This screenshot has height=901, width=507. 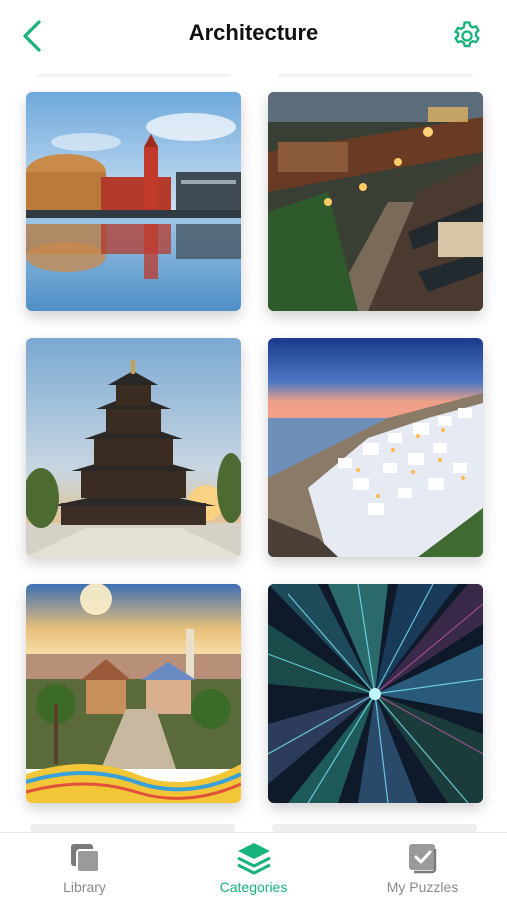 I want to click on puzzle-tile-old-street, so click(x=375, y=201).